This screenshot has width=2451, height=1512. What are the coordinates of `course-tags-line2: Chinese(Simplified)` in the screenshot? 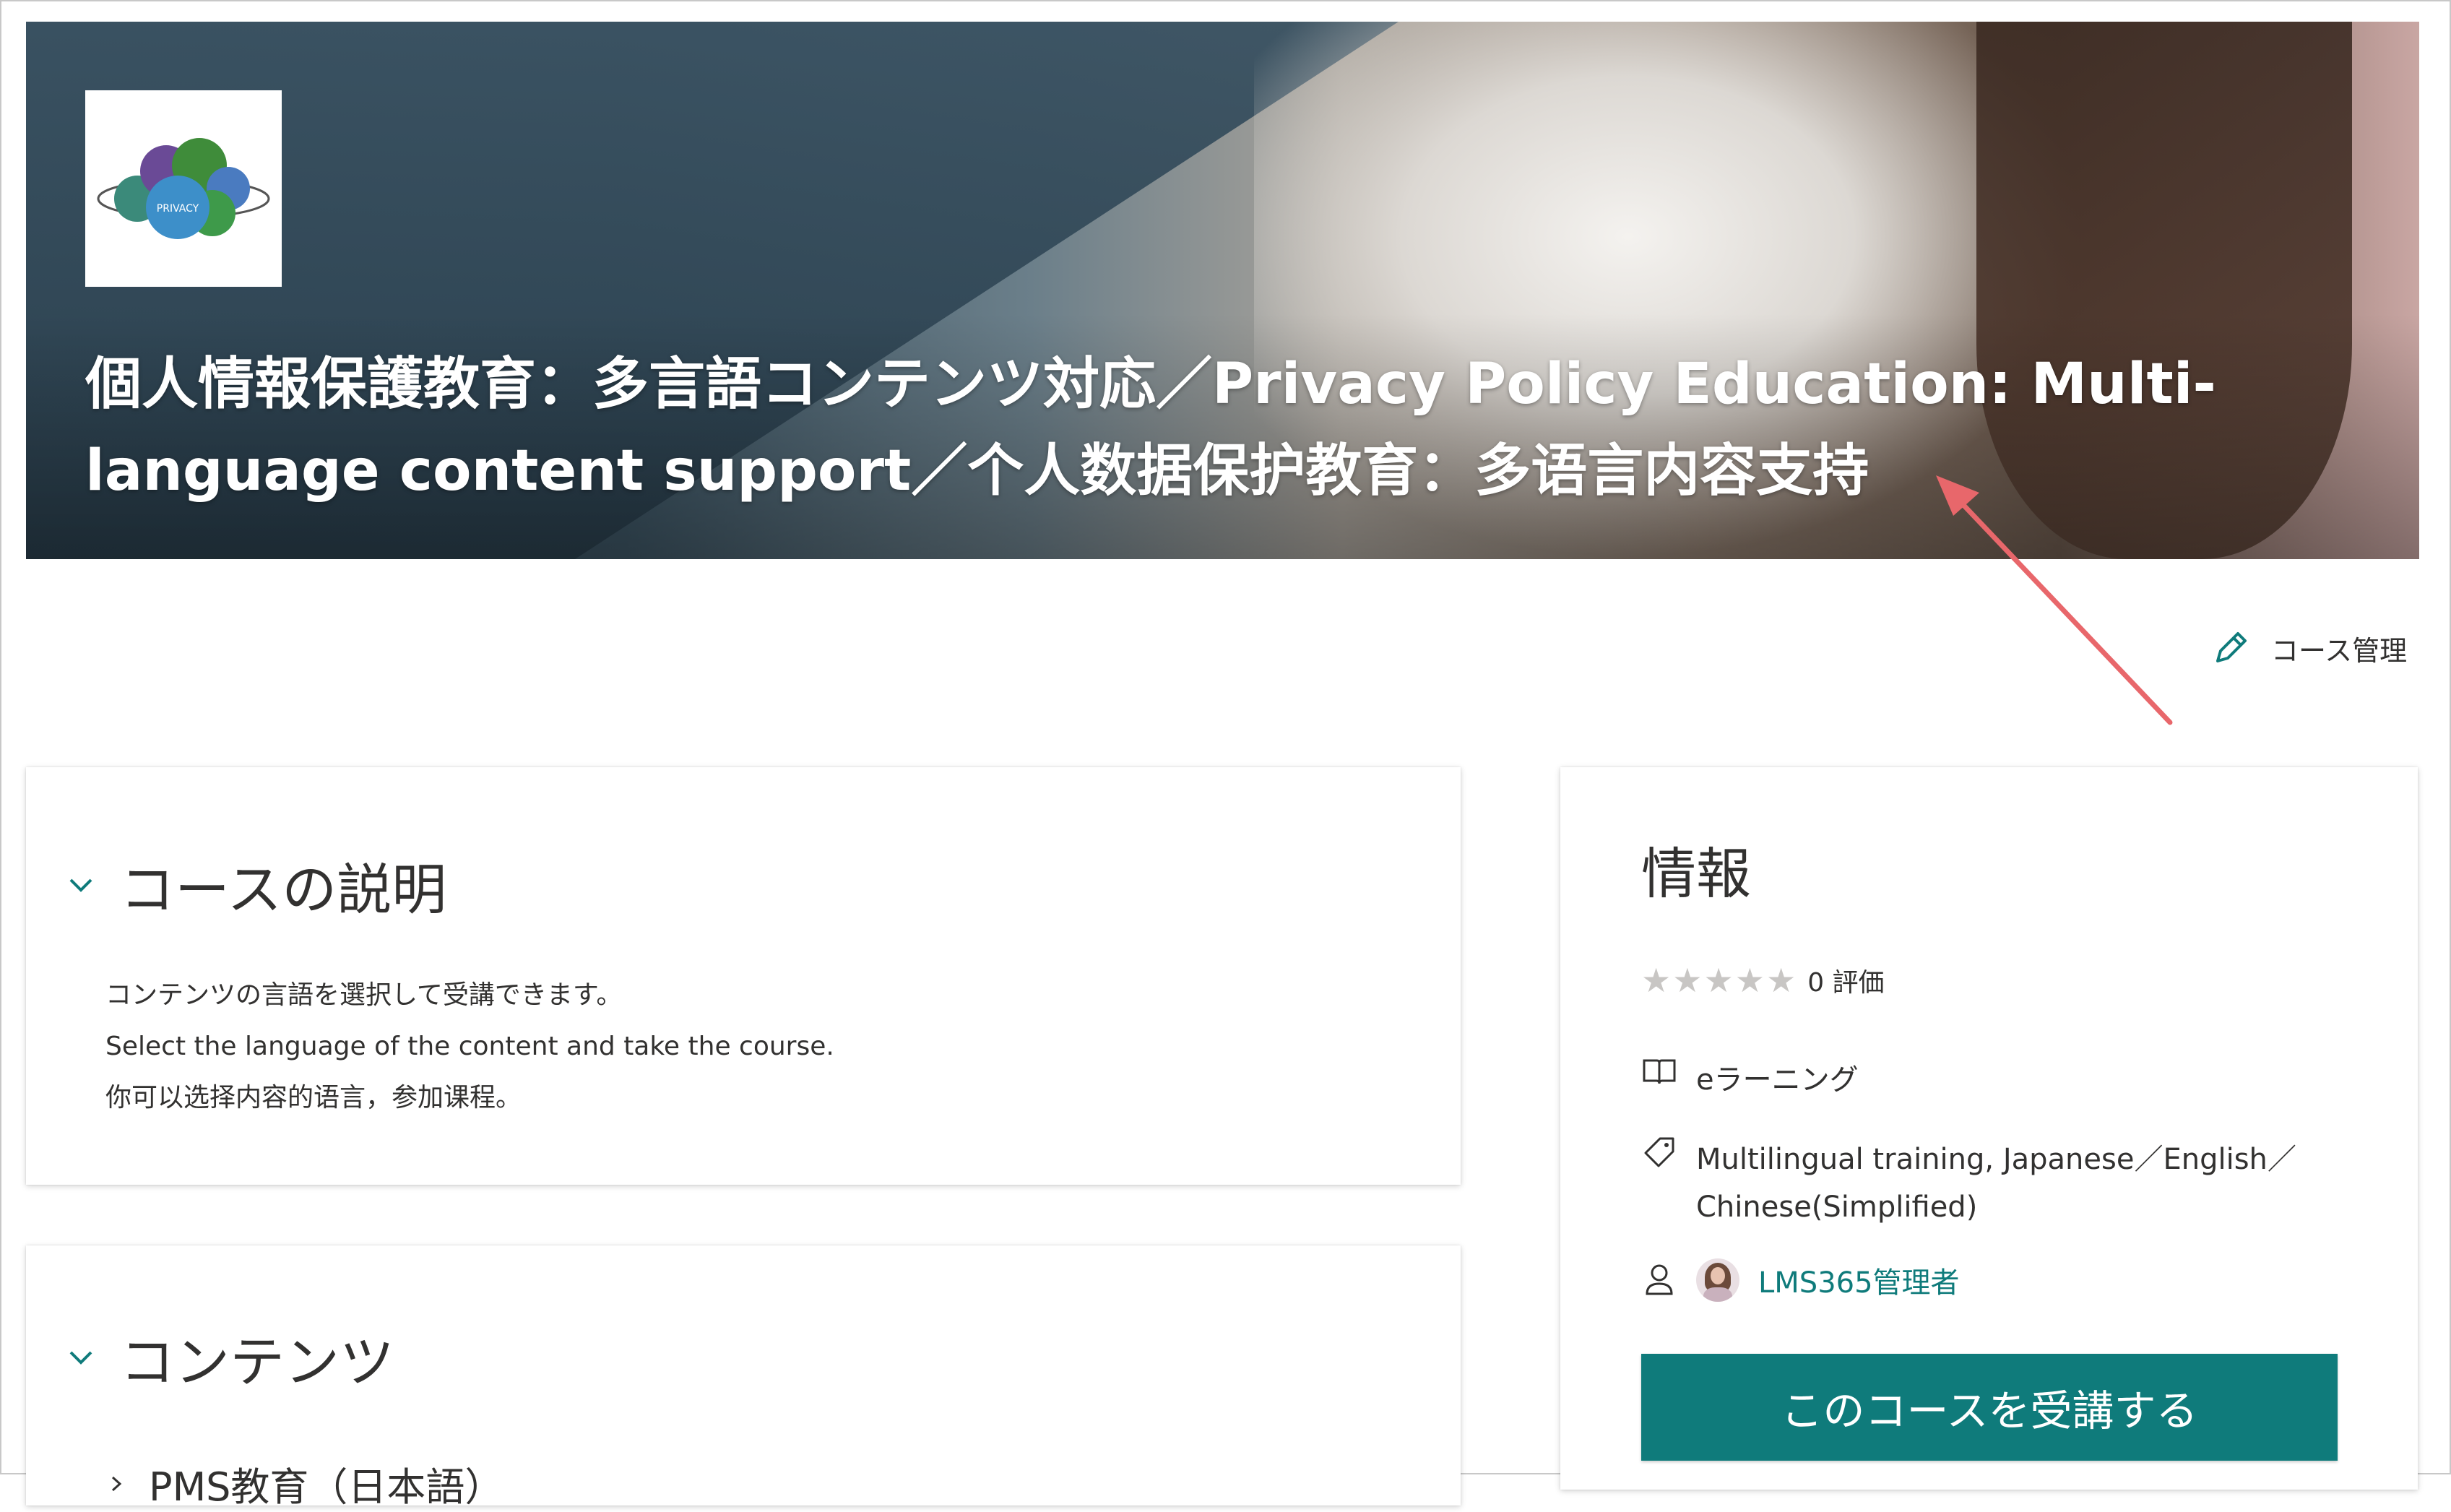 It's located at (1837, 1207).